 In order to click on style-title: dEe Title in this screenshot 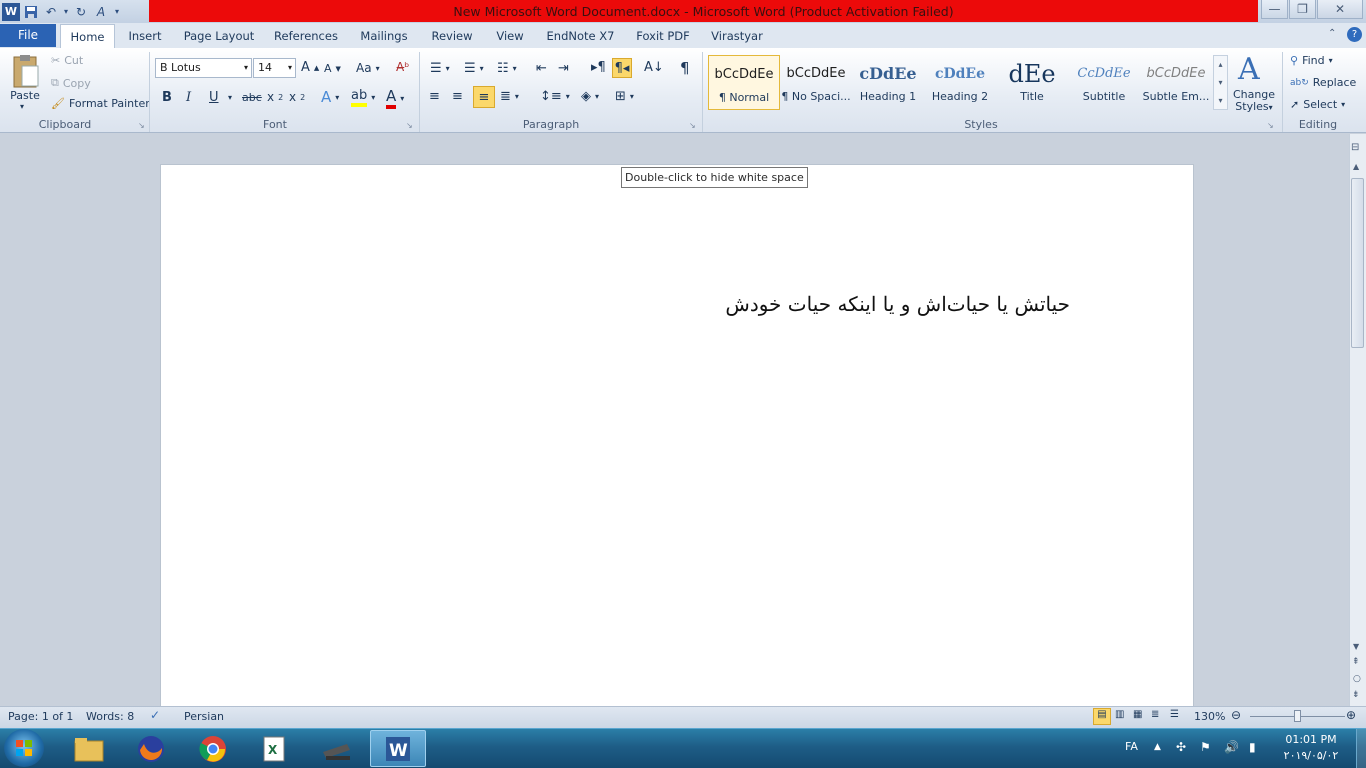, I will do `click(1032, 82)`.